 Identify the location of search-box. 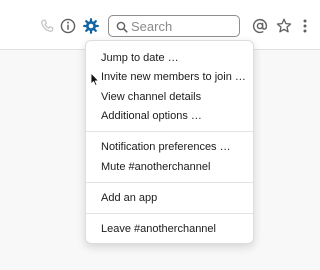
(174, 26).